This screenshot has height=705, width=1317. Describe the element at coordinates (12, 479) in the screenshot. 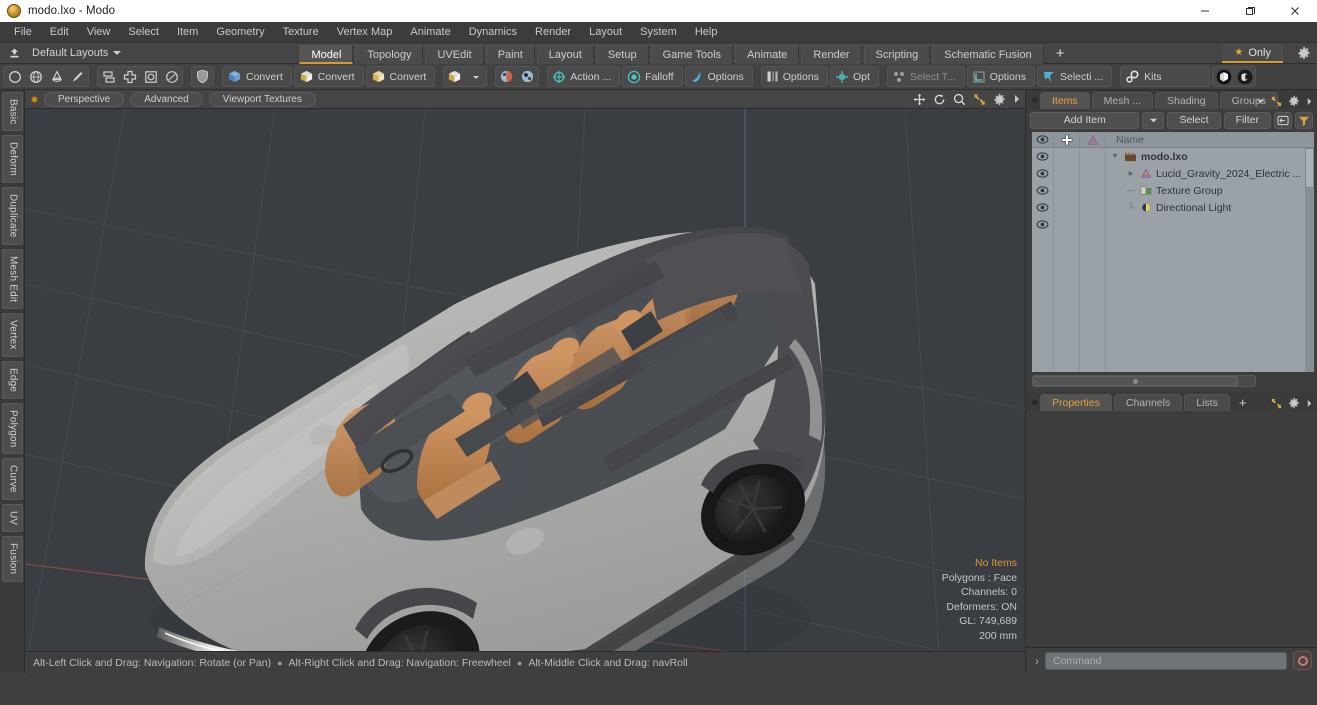

I see `left-tab-curve: Curve` at that location.